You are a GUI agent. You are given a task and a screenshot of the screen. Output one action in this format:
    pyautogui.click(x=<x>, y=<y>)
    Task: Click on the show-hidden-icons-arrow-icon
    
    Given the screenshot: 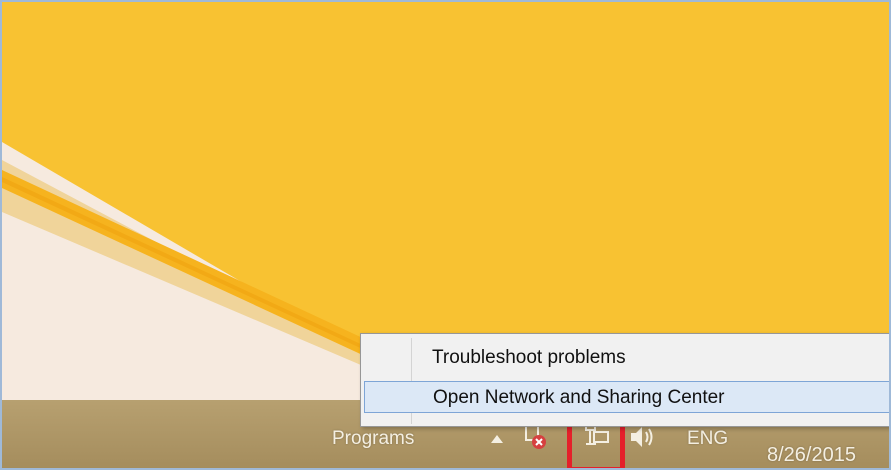 What is the action you would take?
    pyautogui.click(x=497, y=439)
    